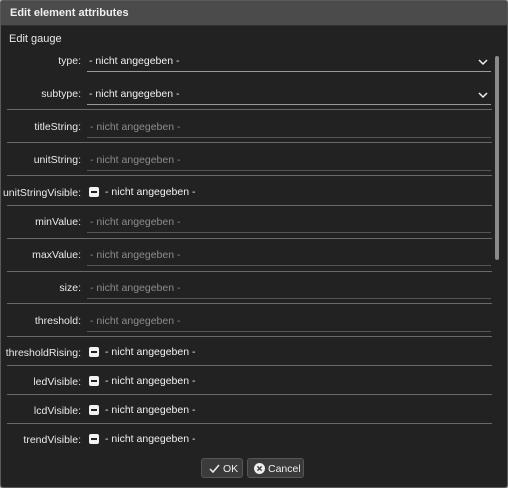 Image resolution: width=508 pixels, height=488 pixels. I want to click on thresholdRising-label: thresholdRising:, so click(43, 353).